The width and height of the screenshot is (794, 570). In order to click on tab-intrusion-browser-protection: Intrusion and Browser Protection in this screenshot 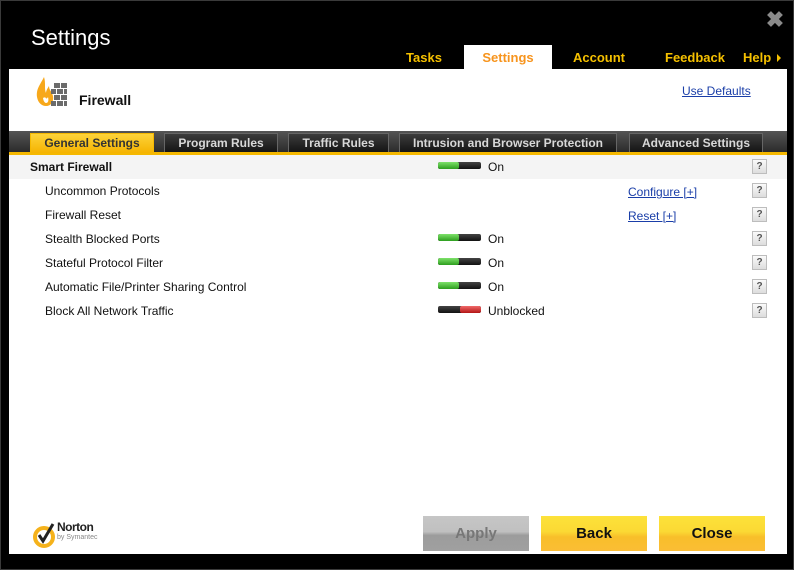, I will do `click(508, 142)`.